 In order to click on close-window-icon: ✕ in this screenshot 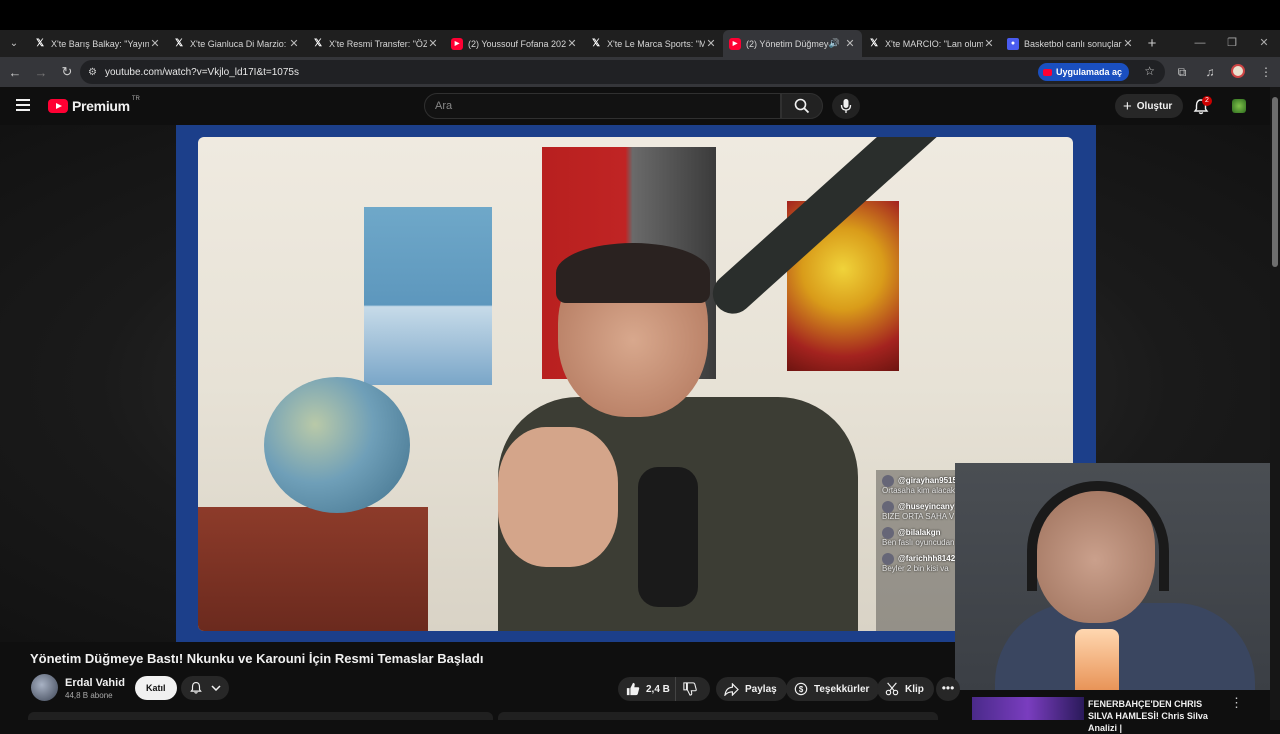, I will do `click(1264, 43)`.